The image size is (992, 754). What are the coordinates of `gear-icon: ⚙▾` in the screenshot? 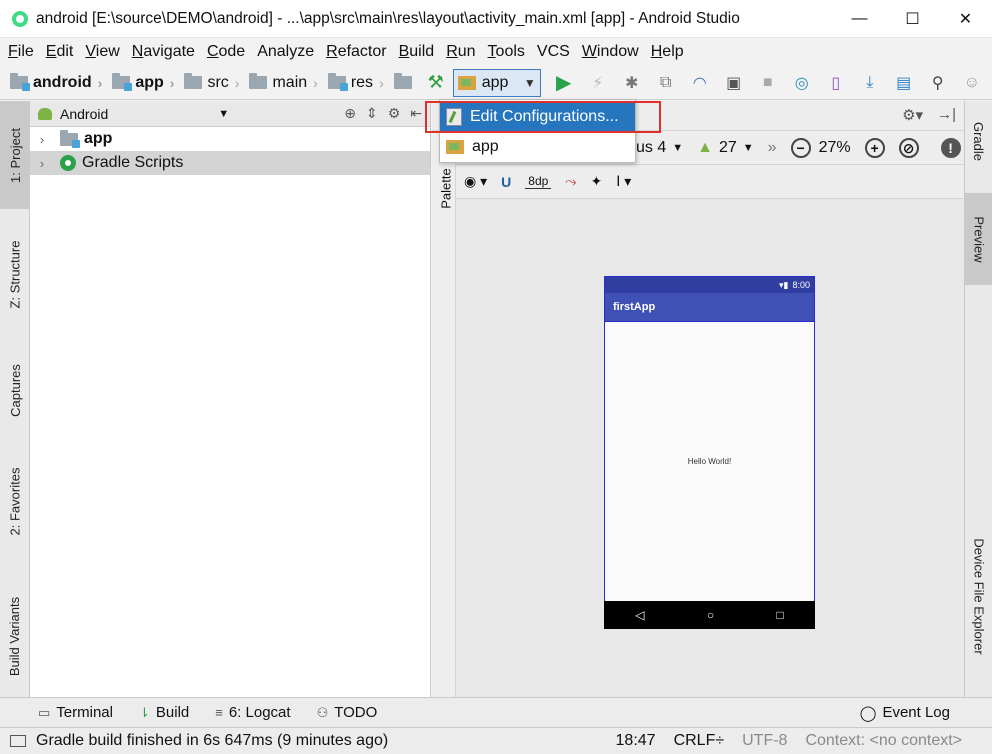 It's located at (912, 115).